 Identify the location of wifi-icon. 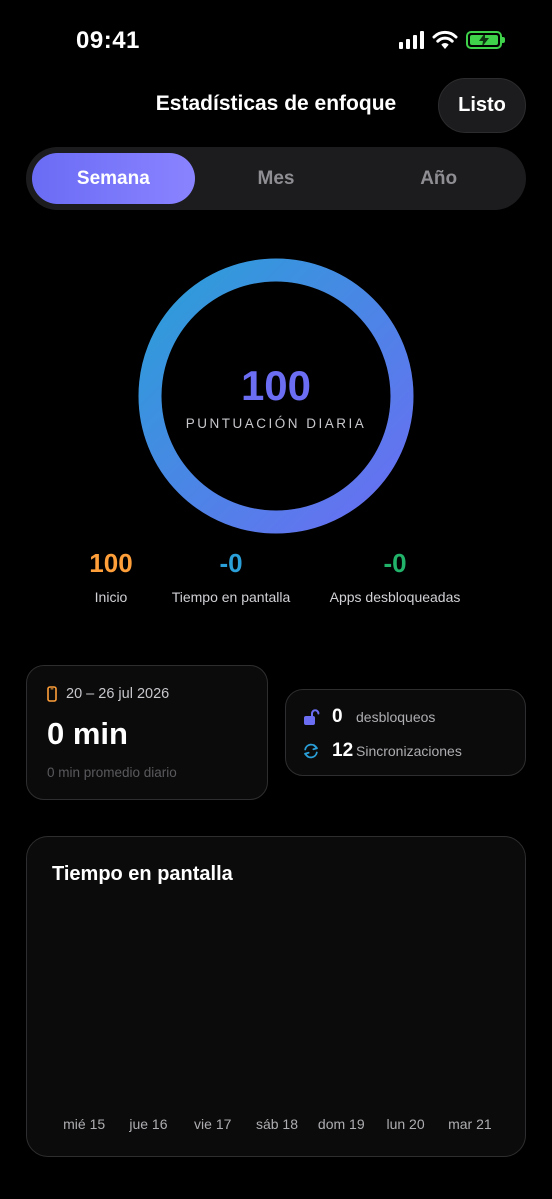
(445, 39).